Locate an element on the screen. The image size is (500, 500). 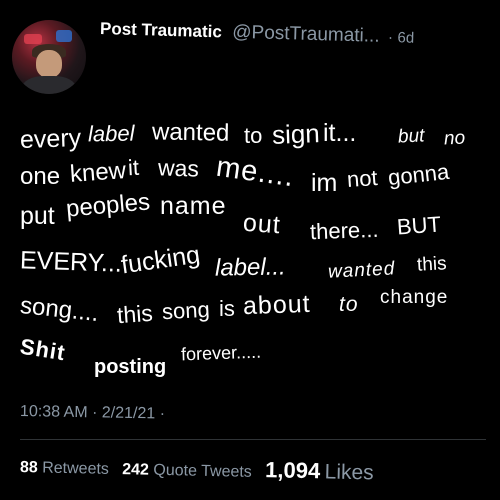
tweet-word: gonna is located at coordinates (418, 174).